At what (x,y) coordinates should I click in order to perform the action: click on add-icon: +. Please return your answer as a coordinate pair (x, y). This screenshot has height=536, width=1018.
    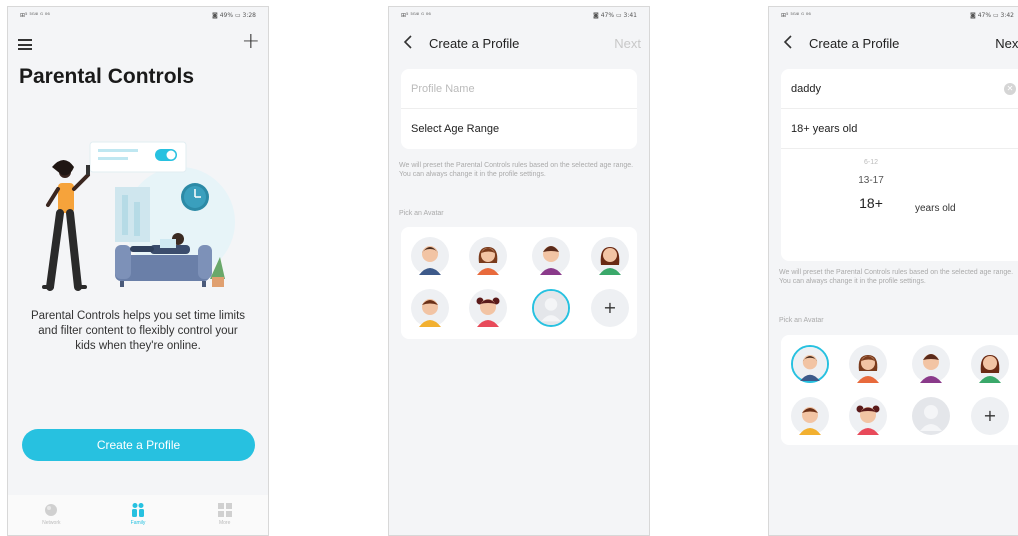
    Looking at the image, I should click on (251, 42).